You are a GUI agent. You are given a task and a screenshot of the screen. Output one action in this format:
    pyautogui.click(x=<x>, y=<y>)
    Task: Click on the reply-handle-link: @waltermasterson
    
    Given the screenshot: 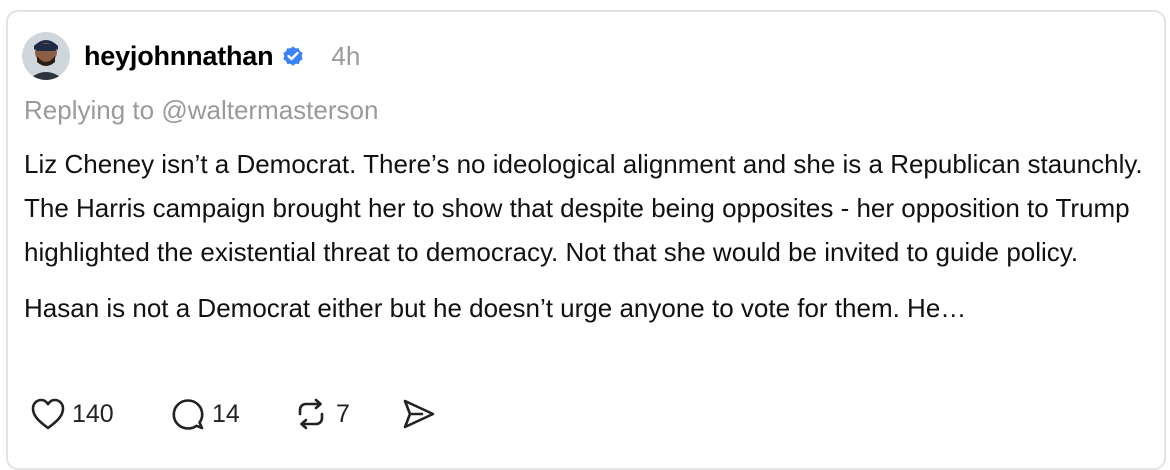 What is the action you would take?
    pyautogui.click(x=269, y=110)
    